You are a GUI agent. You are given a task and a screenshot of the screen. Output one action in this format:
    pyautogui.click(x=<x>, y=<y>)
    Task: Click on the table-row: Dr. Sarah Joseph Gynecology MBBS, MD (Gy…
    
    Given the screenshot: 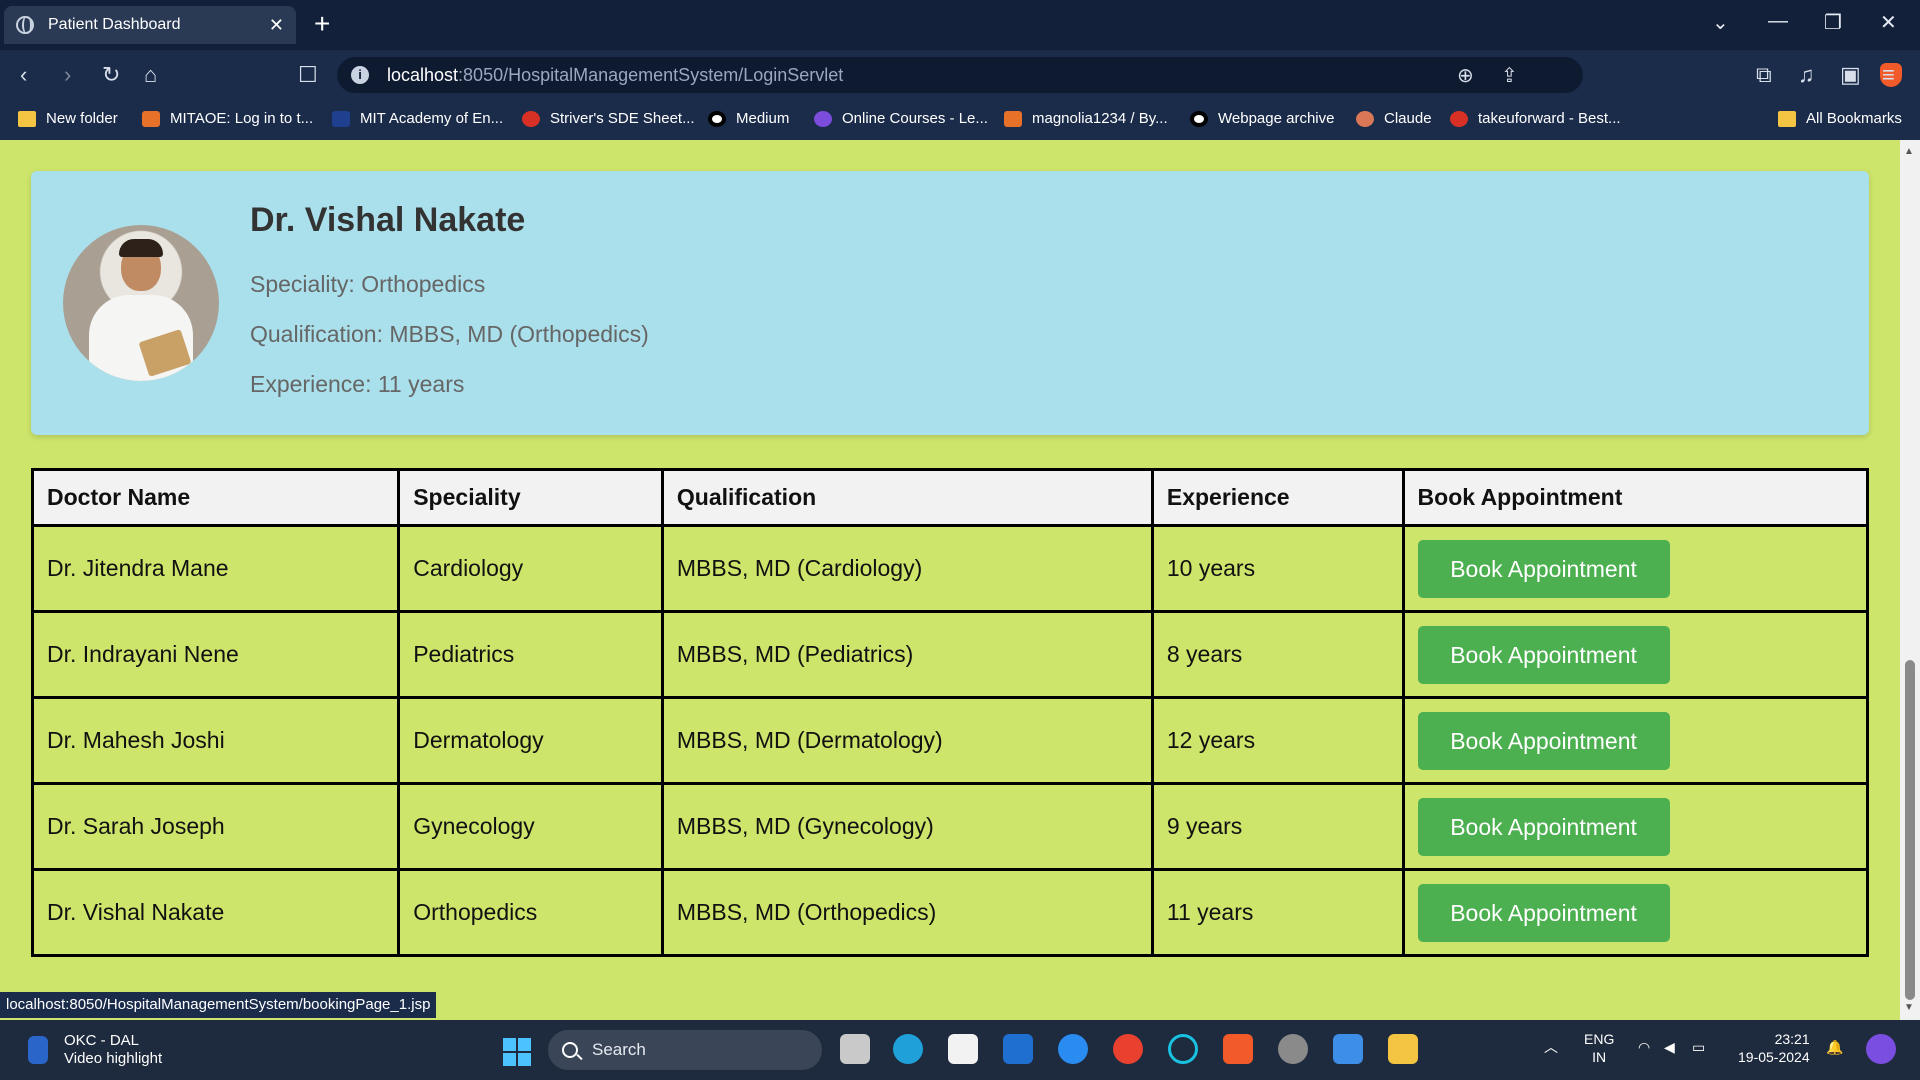 What is the action you would take?
    pyautogui.click(x=950, y=826)
    